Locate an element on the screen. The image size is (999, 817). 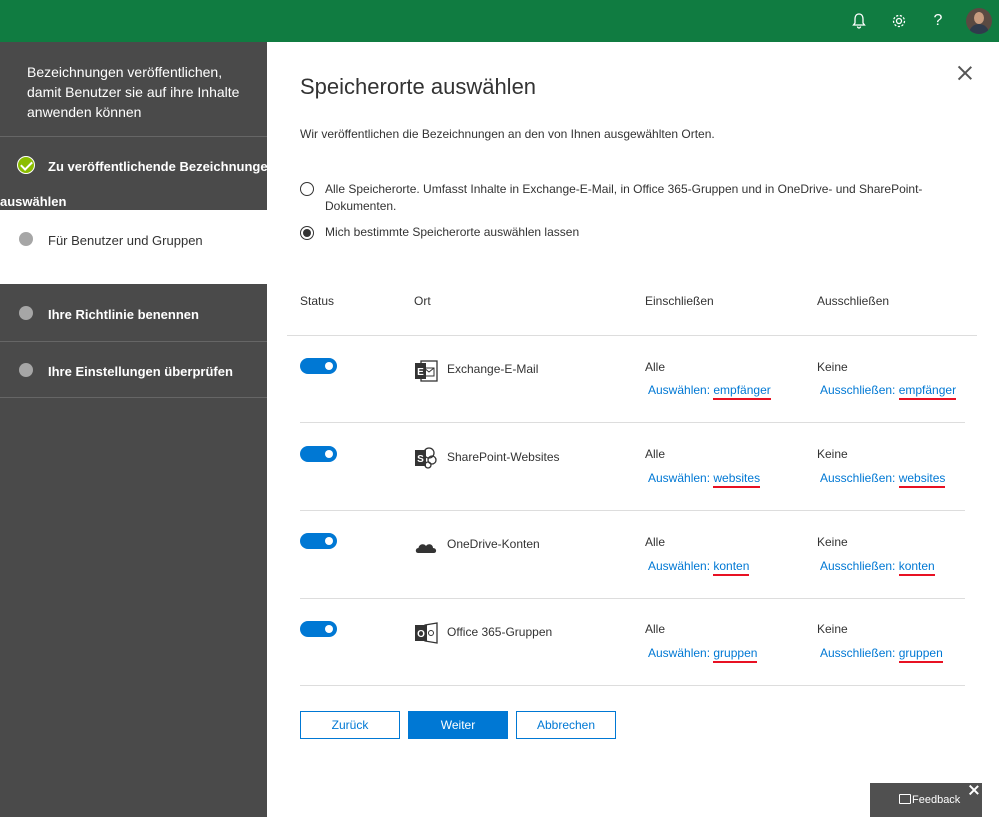
top-bar: ? is located at coordinates (499, 21).